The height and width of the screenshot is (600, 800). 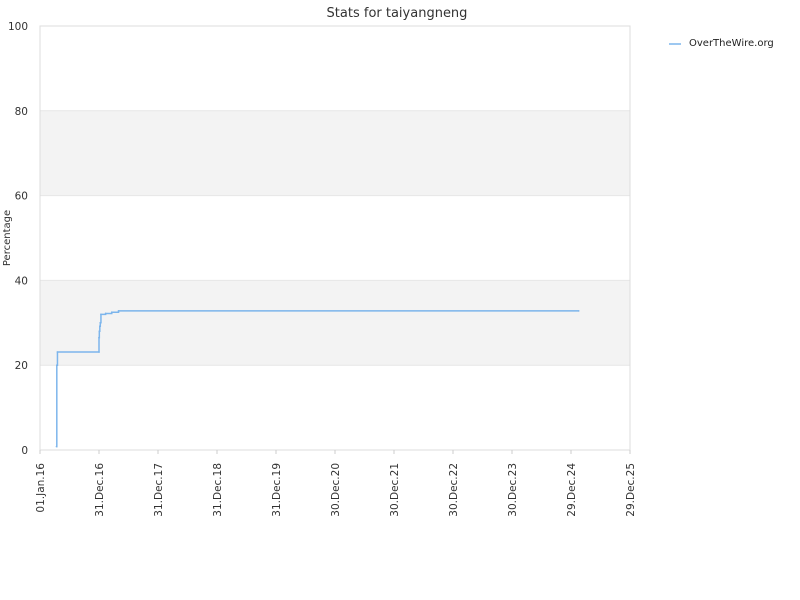 What do you see at coordinates (21, 281) in the screenshot?
I see `y-tick-label: 40` at bounding box center [21, 281].